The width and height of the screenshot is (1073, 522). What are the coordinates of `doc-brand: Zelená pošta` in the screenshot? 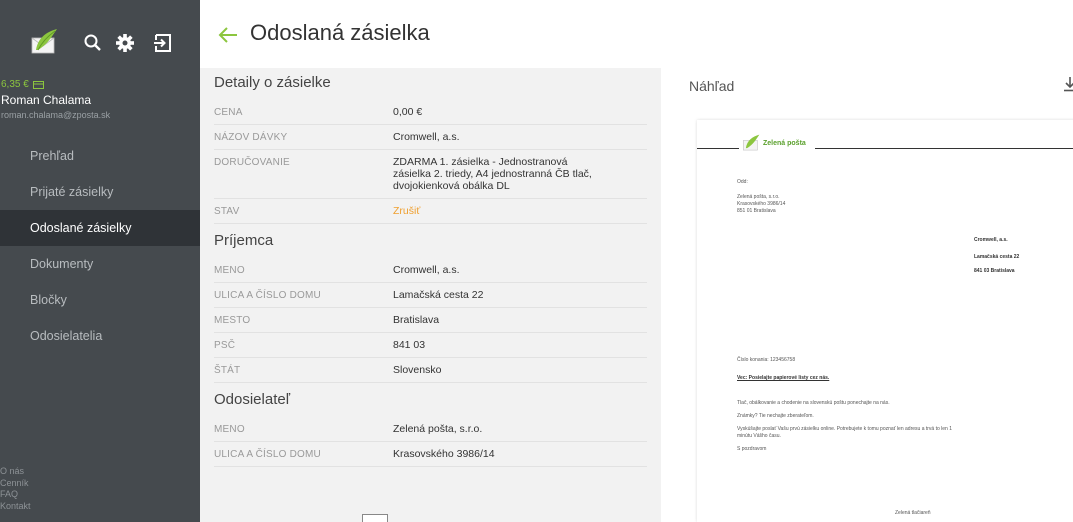 It's located at (784, 143).